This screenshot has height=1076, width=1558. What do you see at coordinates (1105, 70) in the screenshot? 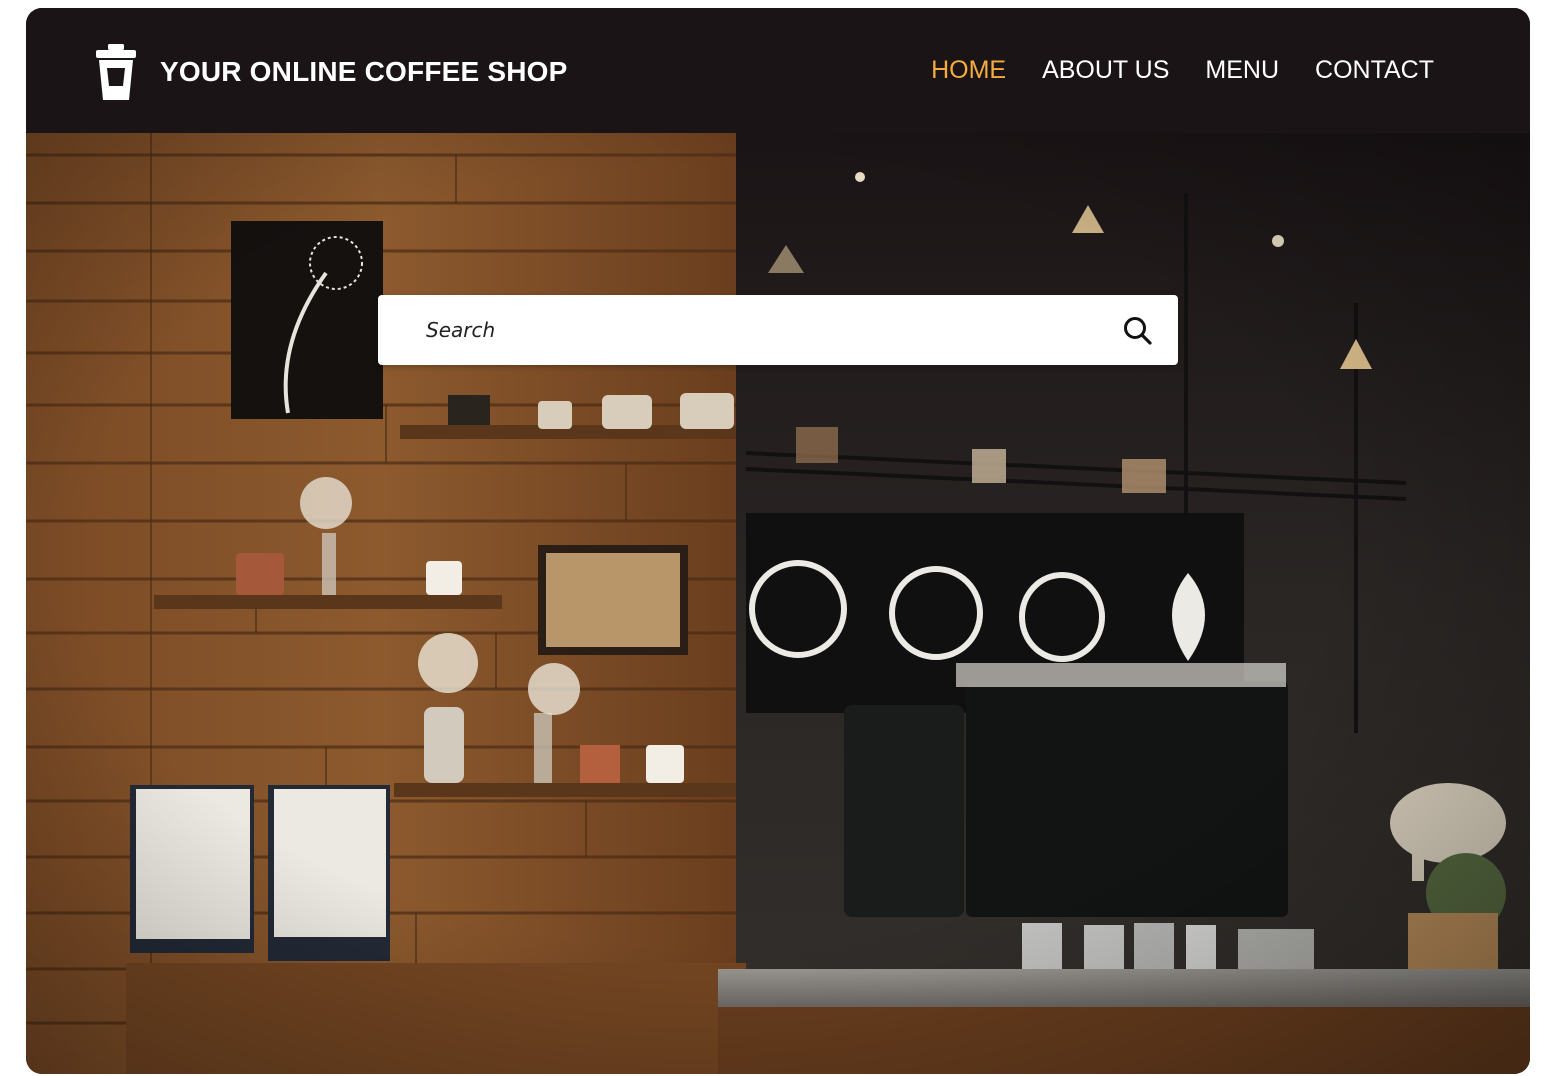
I see `nav-item-about-us: ABOUT US` at bounding box center [1105, 70].